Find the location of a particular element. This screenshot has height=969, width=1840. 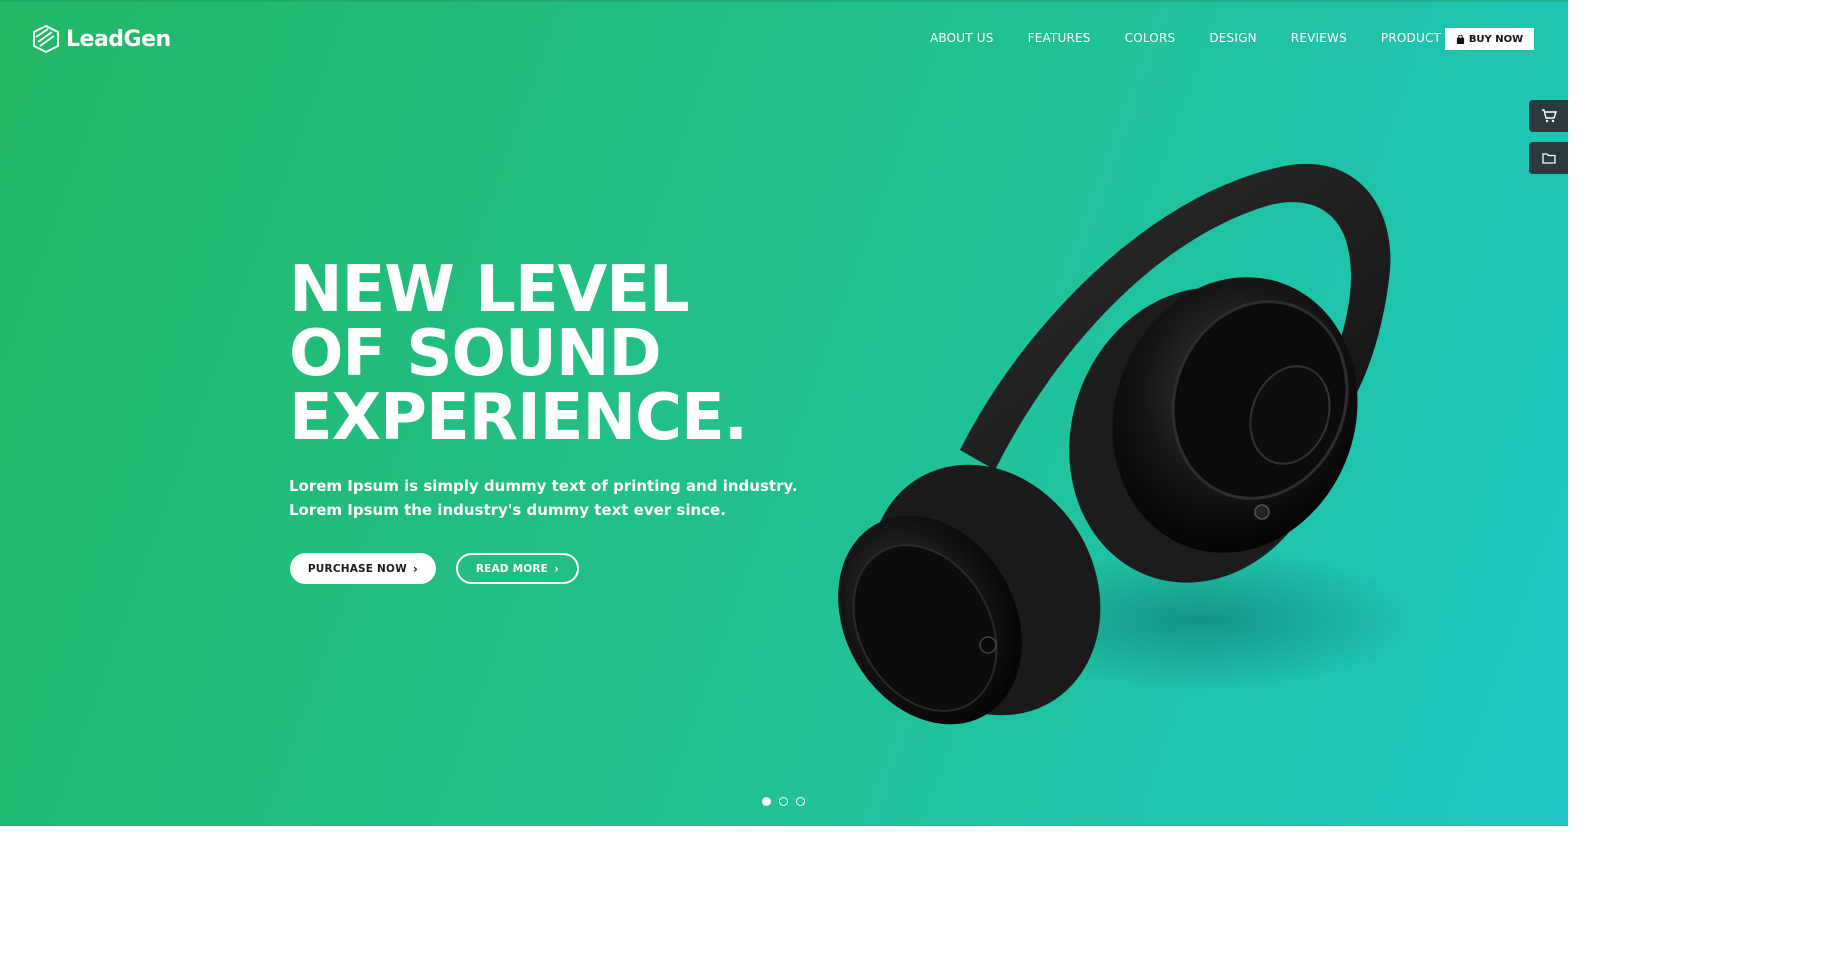

shopping-bag-icon is located at coordinates (1460, 39).